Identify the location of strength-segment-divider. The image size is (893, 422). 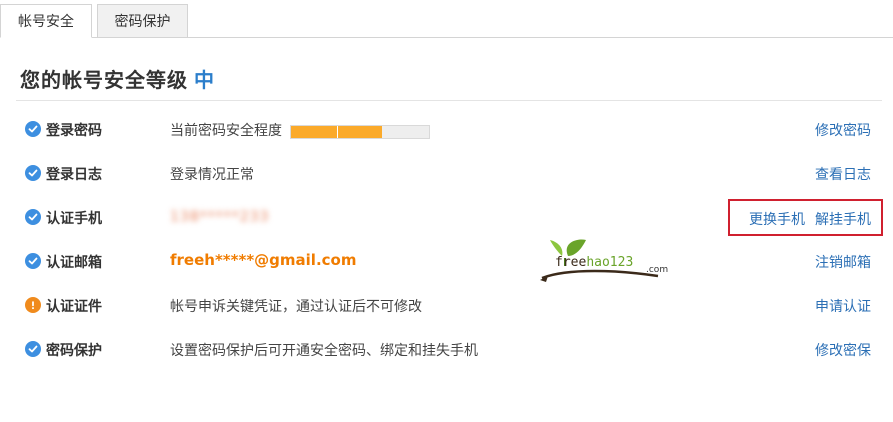
(337, 132).